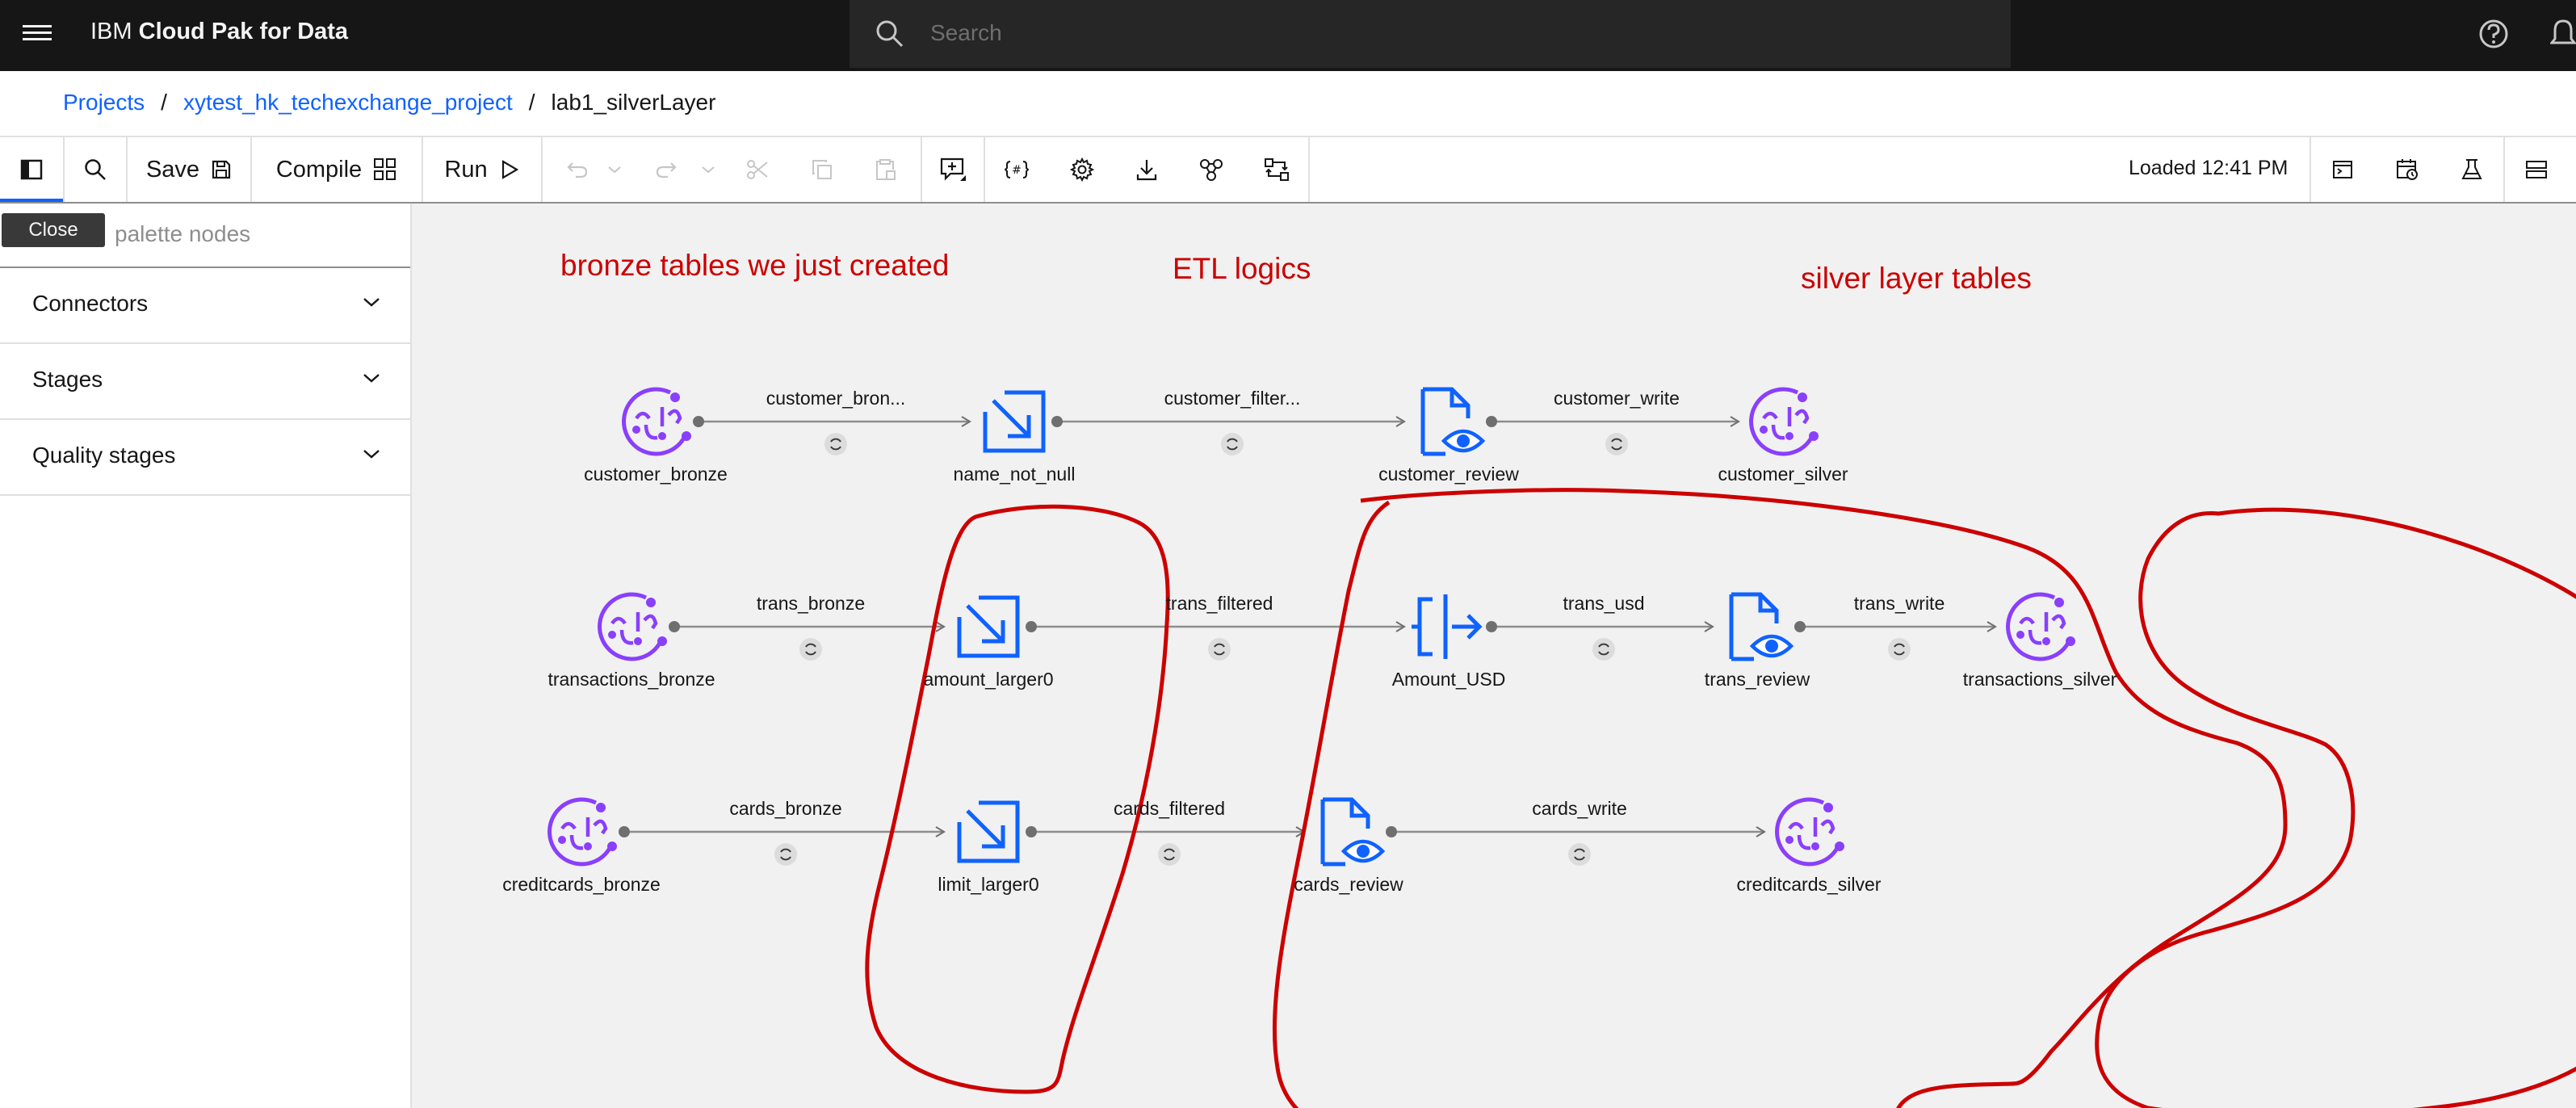  What do you see at coordinates (633, 102) in the screenshot?
I see `breadcrumb-current: lab1_silverLayer` at bounding box center [633, 102].